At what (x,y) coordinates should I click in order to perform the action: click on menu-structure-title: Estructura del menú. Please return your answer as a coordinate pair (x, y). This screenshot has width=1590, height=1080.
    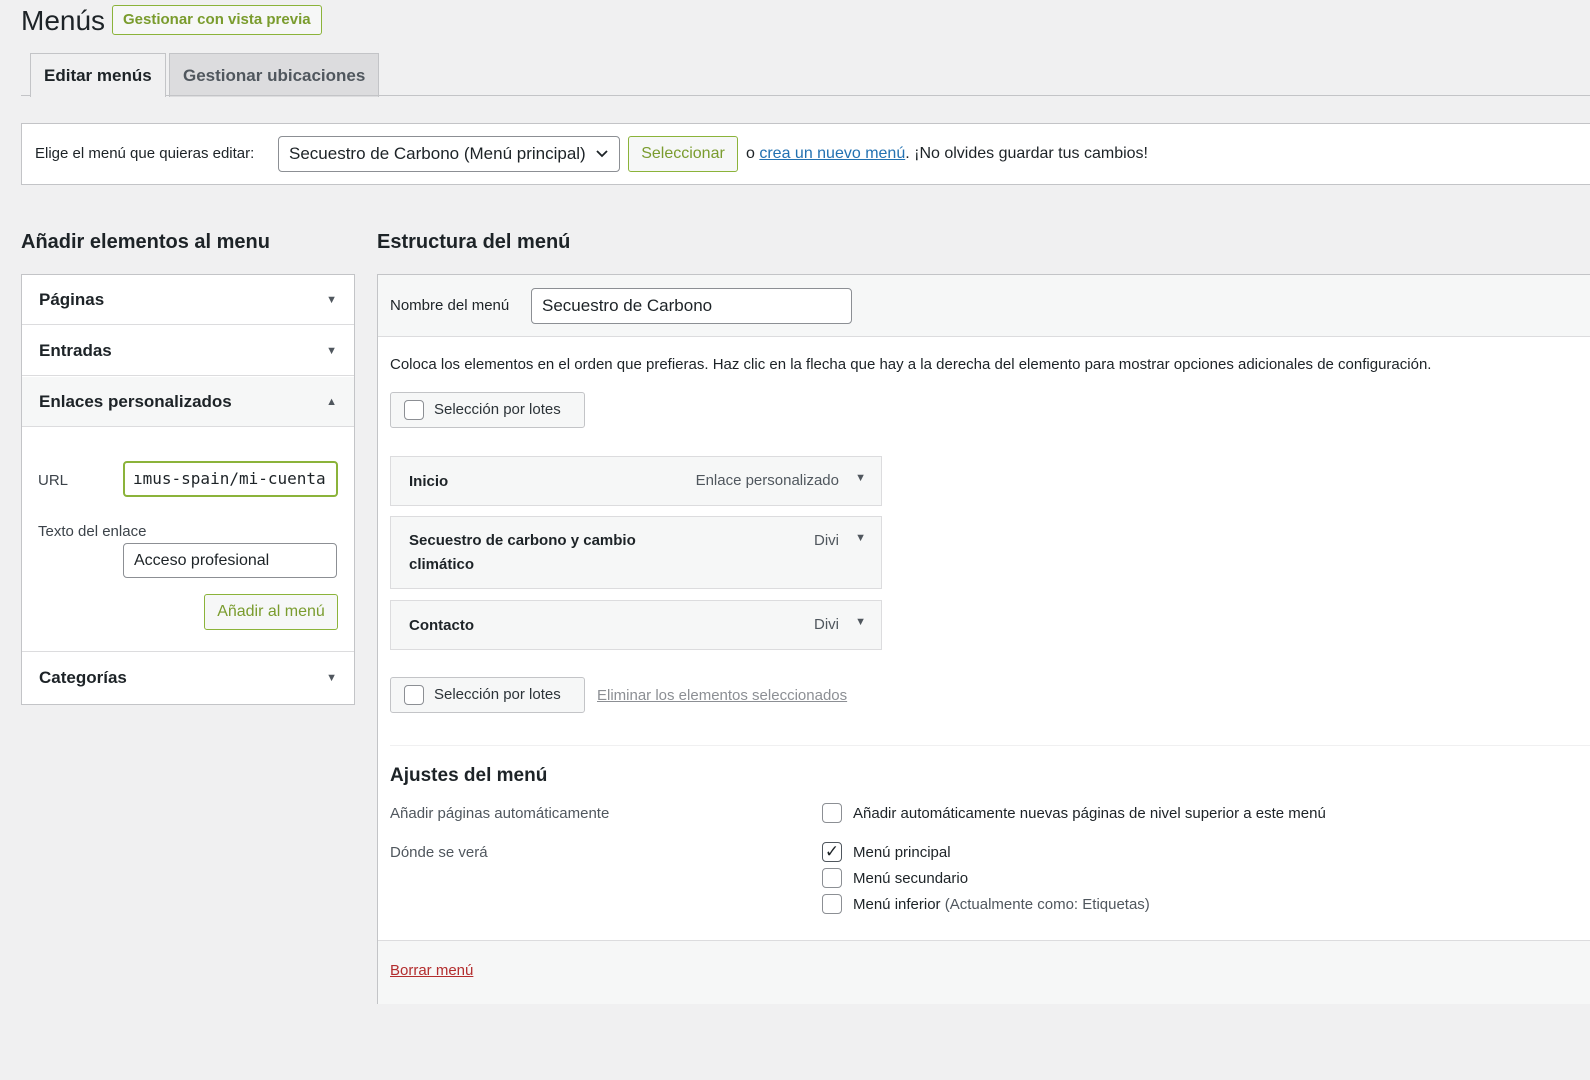
    Looking at the image, I should click on (474, 242).